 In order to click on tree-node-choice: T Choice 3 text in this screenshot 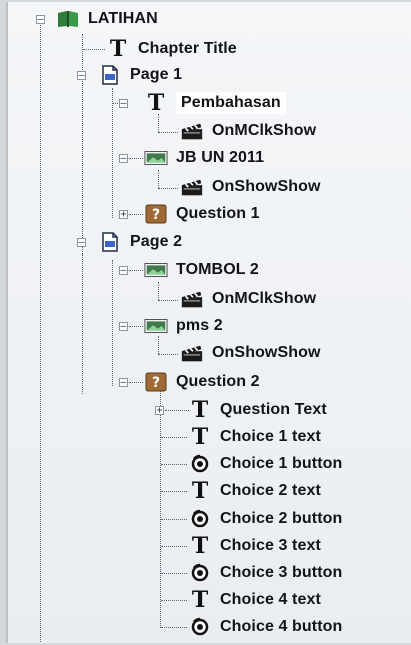, I will do `click(254, 546)`.